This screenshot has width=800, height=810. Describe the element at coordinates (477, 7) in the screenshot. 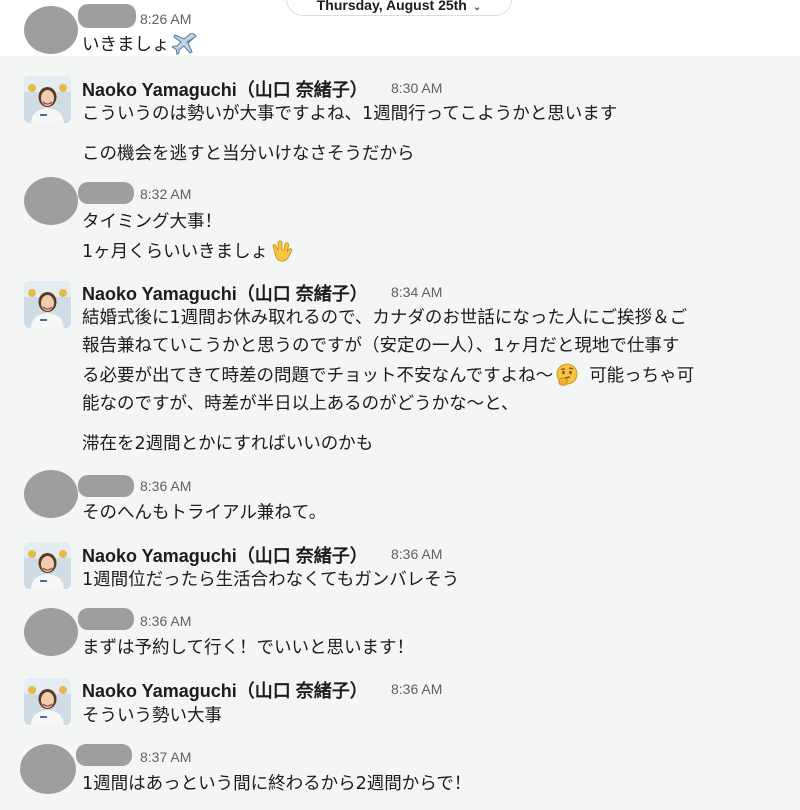

I see `chevron-down-icon: ⌄` at that location.